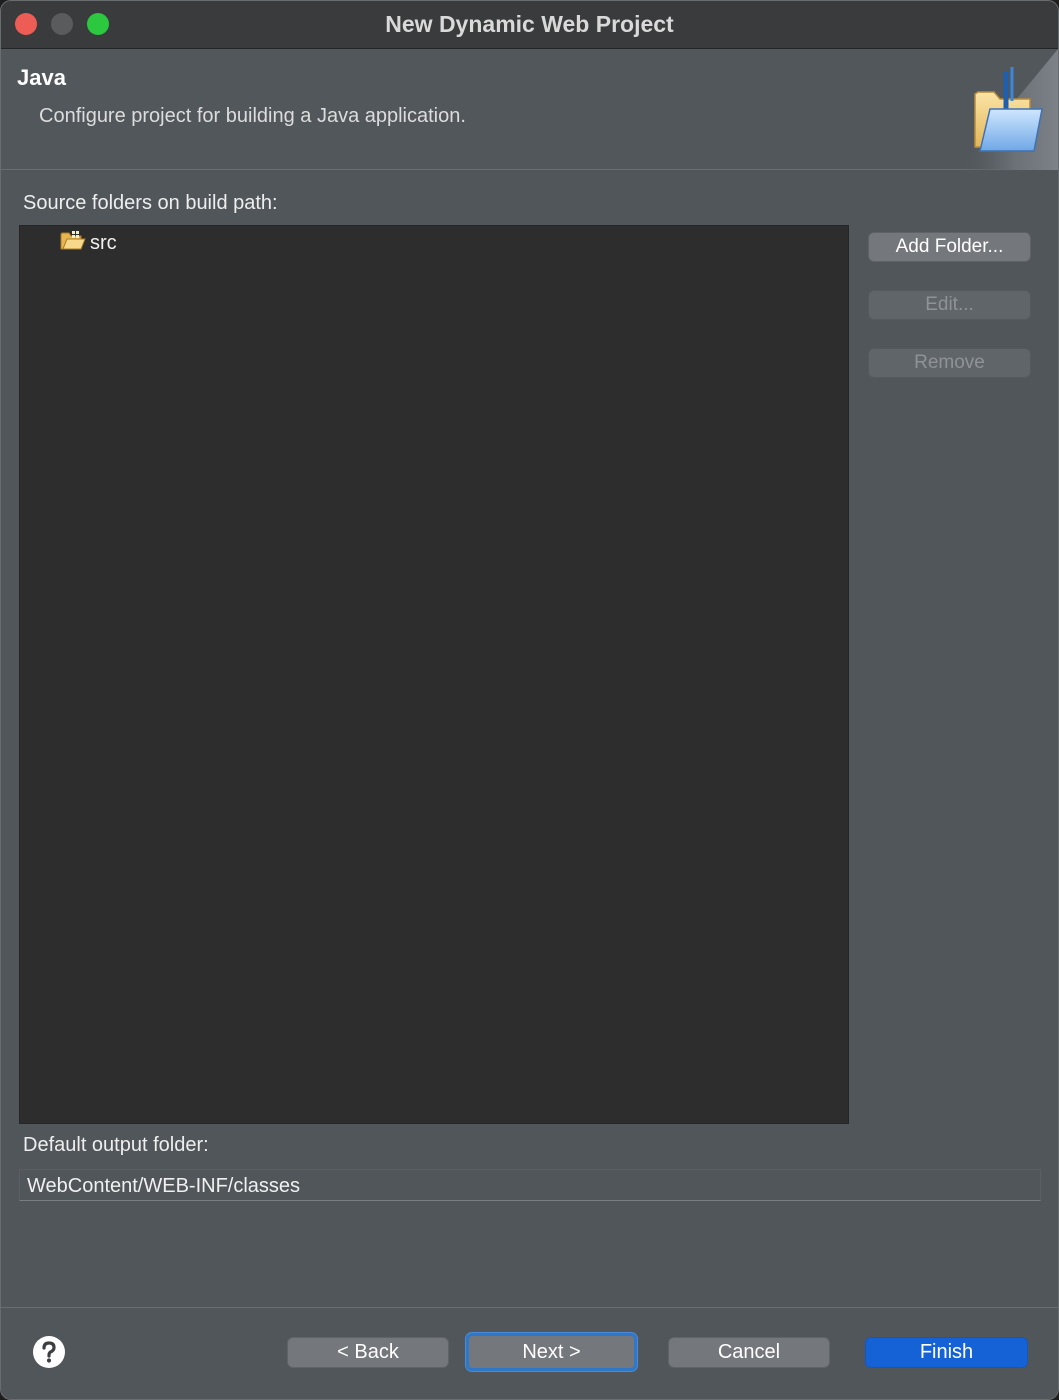  I want to click on remove-button: Remove, so click(949, 363).